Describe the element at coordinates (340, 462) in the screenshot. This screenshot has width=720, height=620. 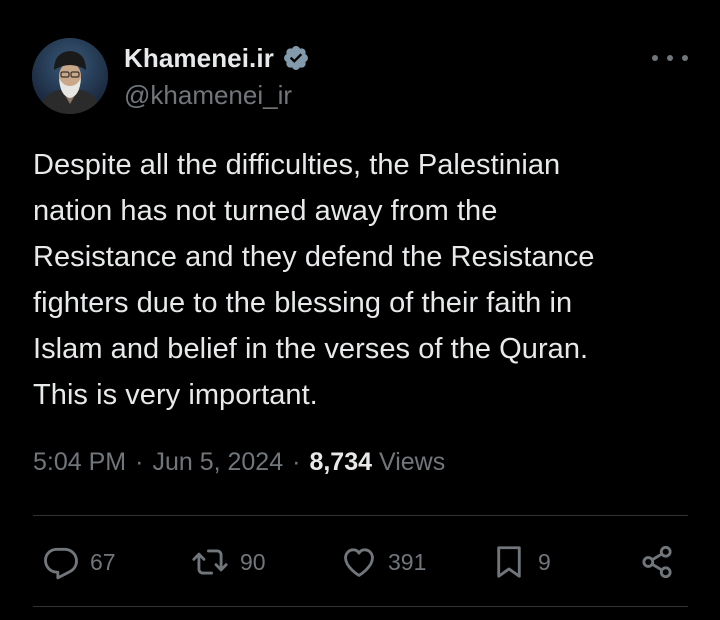
I see `views-count: 8,734` at that location.